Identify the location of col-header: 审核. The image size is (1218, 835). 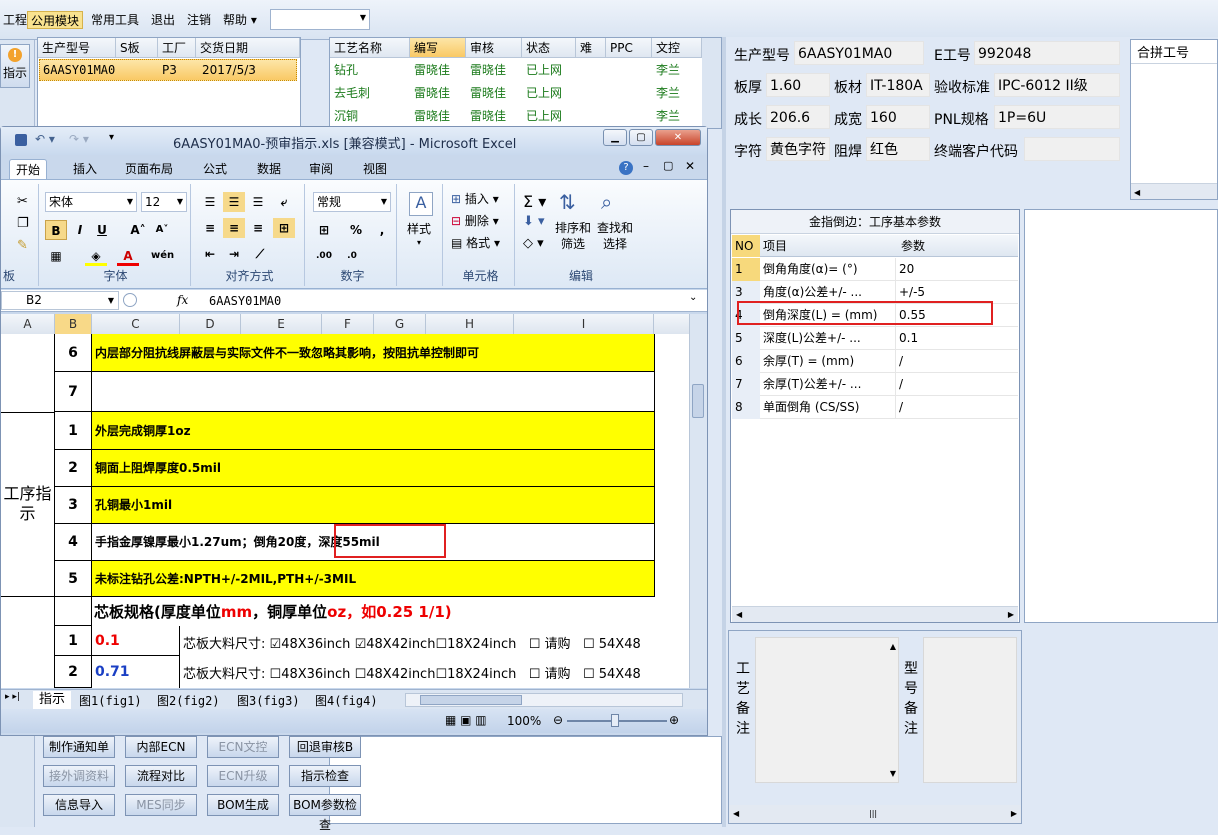
(494, 48).